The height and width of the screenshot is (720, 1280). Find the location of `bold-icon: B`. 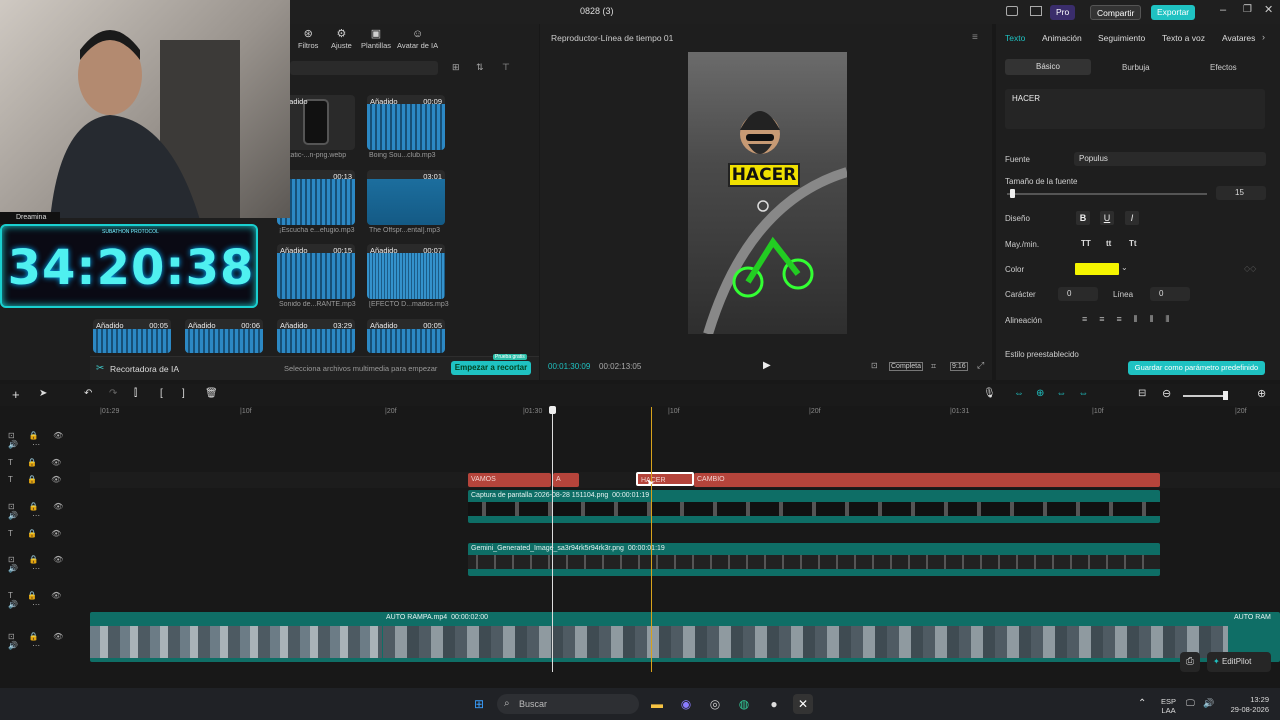

bold-icon: B is located at coordinates (1083, 218).